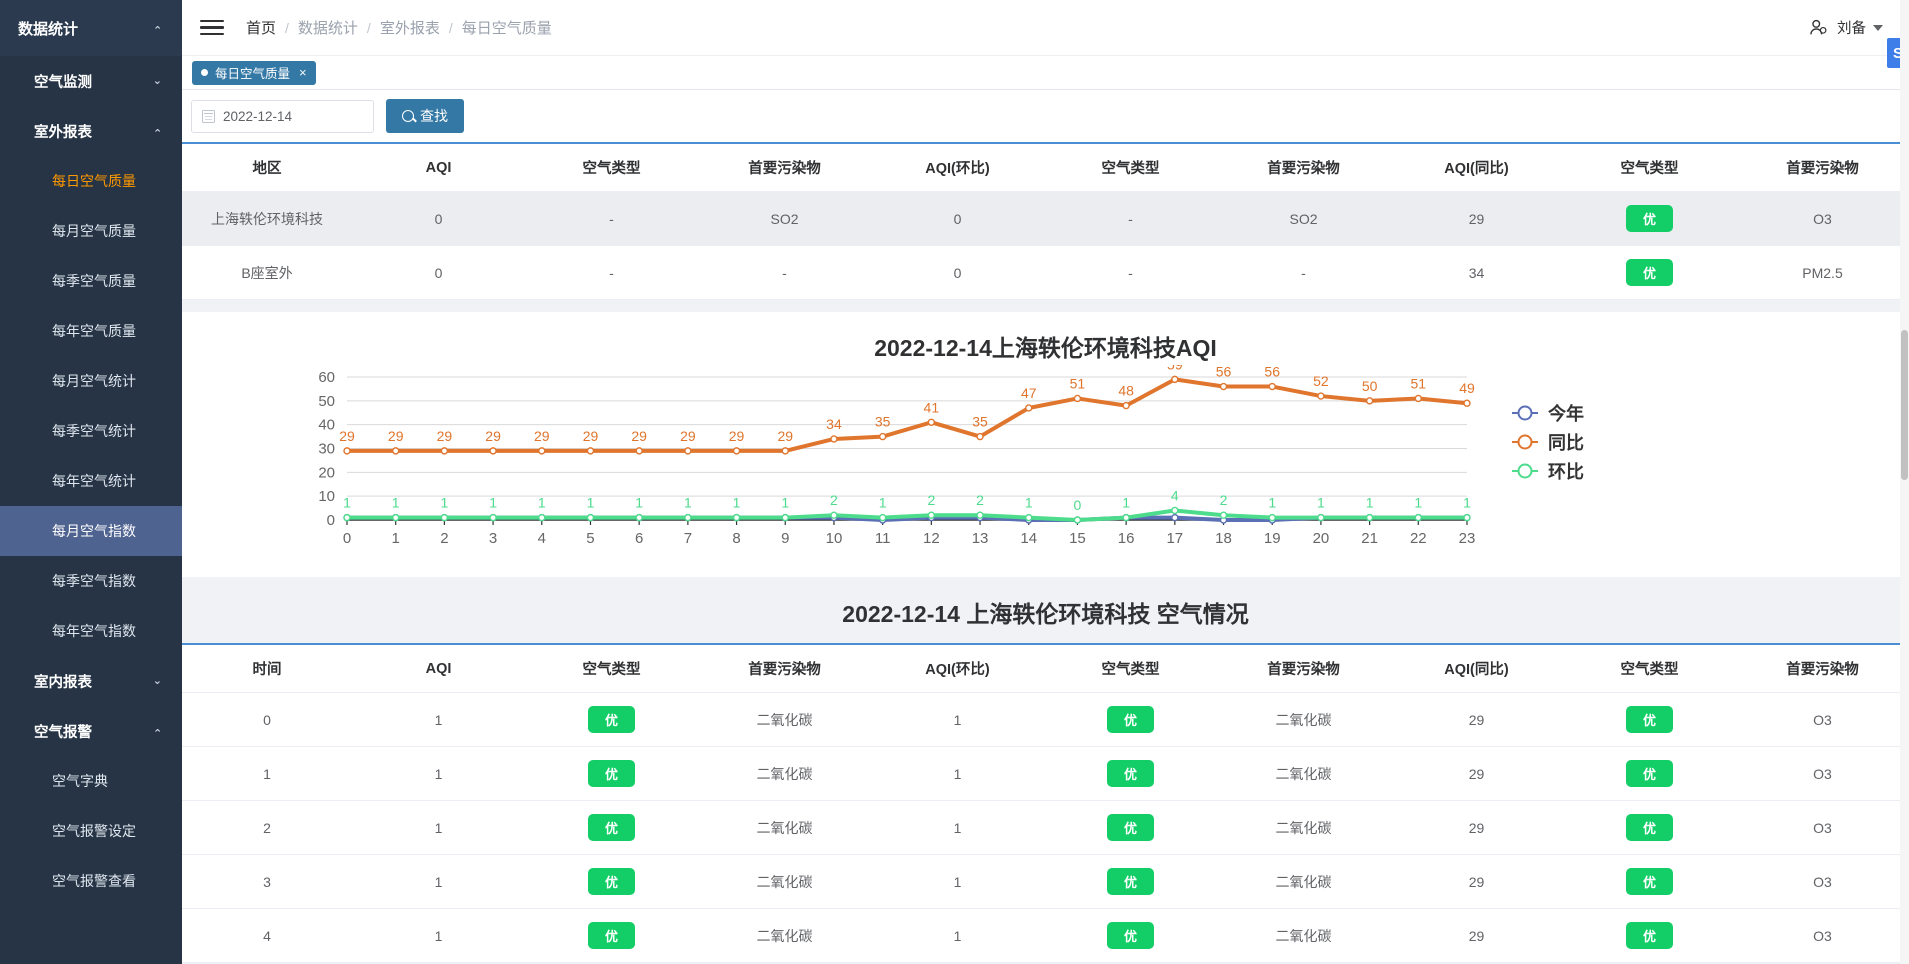  What do you see at coordinates (91, 381) in the screenshot?
I see `sidebar-item-每月空气统计: 每月空气统计` at bounding box center [91, 381].